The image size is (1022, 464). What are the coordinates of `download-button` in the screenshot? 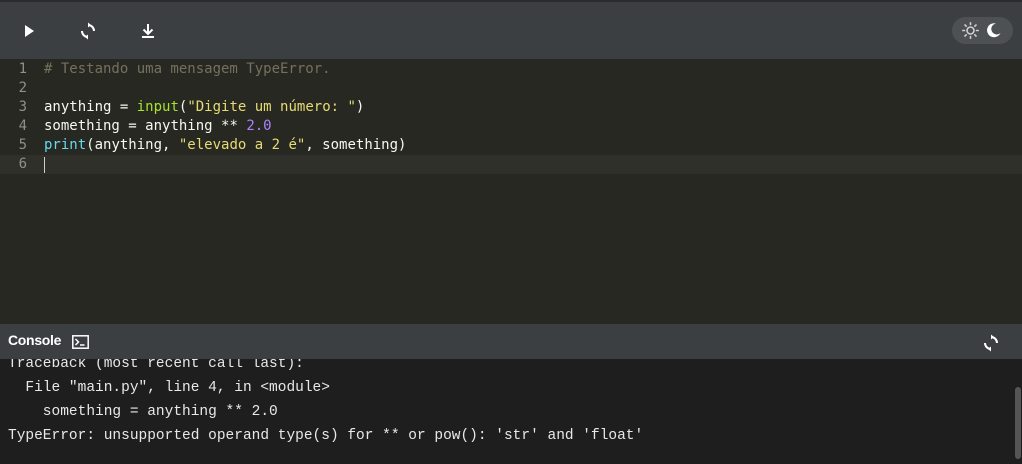 It's located at (148, 31).